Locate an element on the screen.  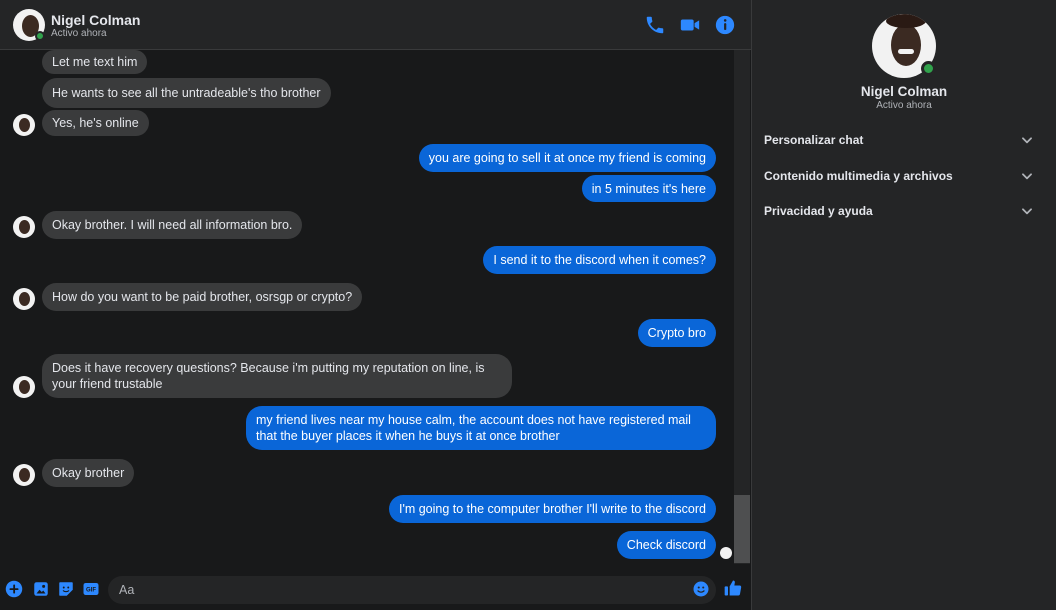
svg-text: GIF is located at coordinates (91, 591).